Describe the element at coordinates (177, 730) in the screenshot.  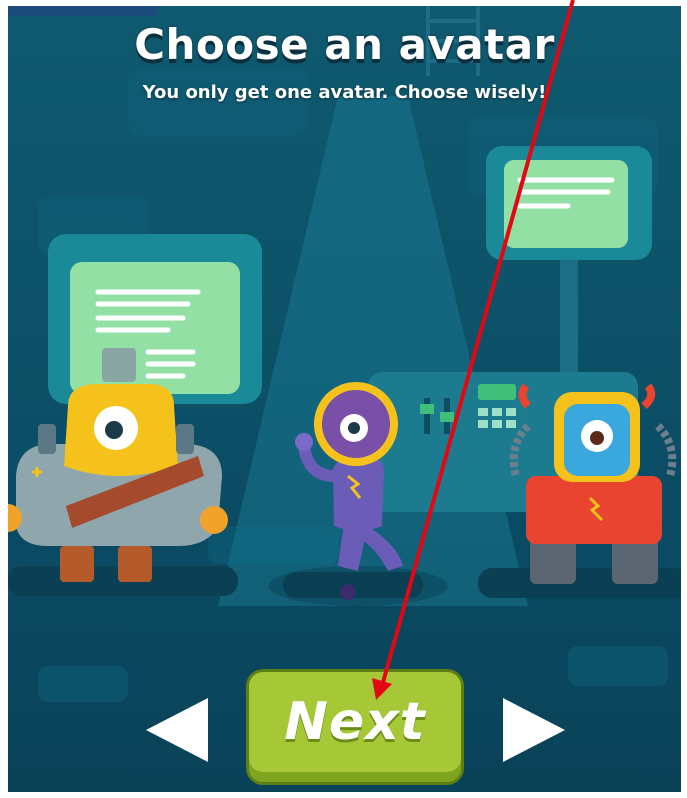
I see `previous-avatar-button` at that location.